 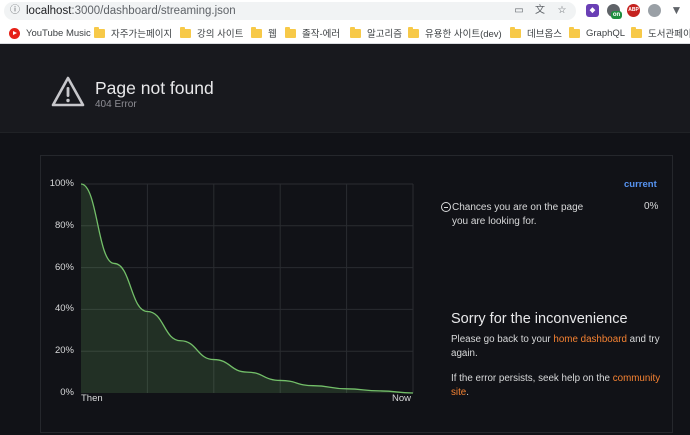 What do you see at coordinates (446, 207) in the screenshot?
I see `minus-circle-icon` at bounding box center [446, 207].